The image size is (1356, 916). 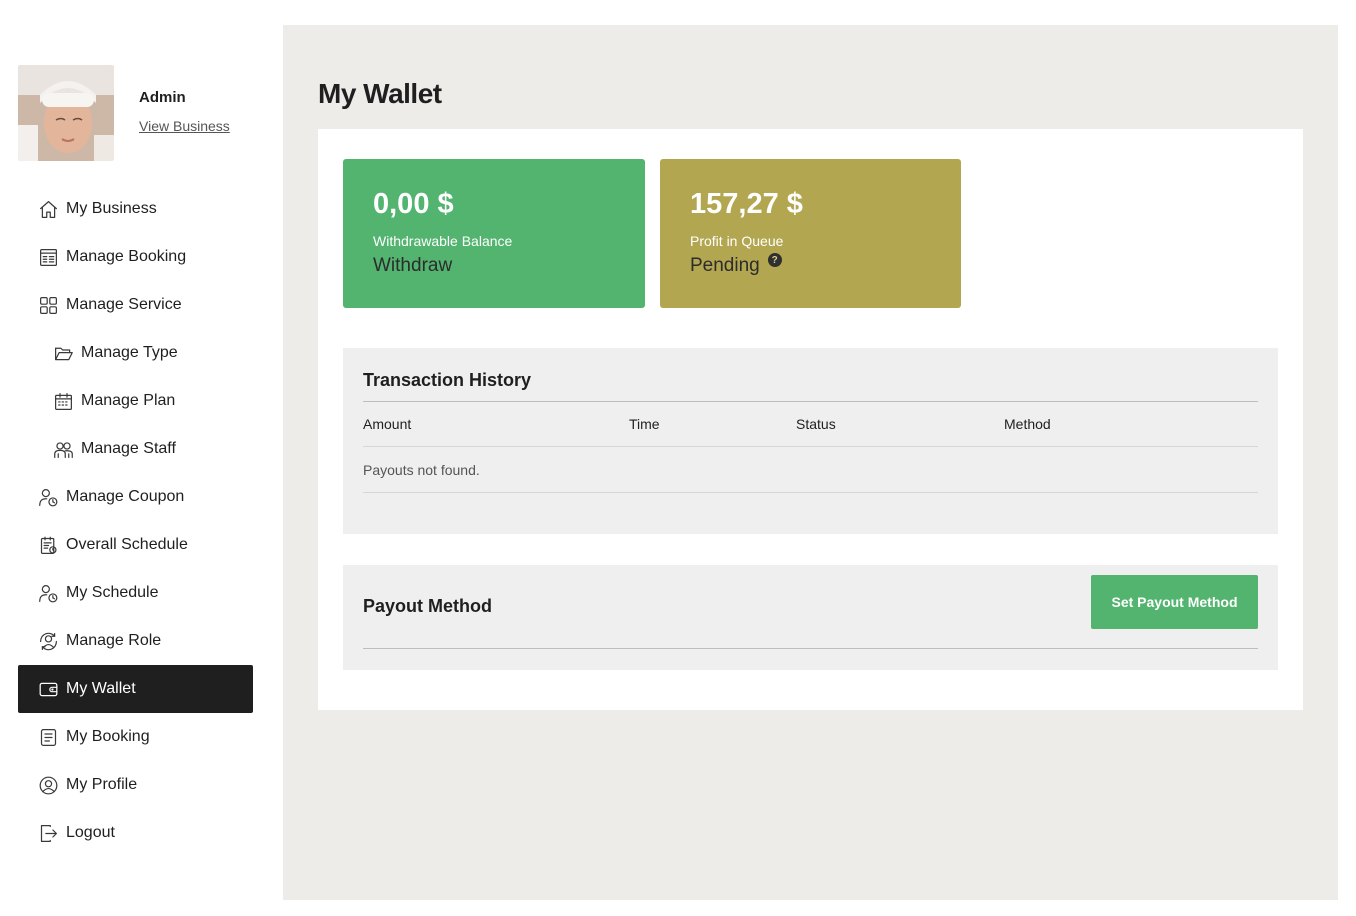 What do you see at coordinates (427, 606) in the screenshot?
I see `payout-method-title: Payout Method` at bounding box center [427, 606].